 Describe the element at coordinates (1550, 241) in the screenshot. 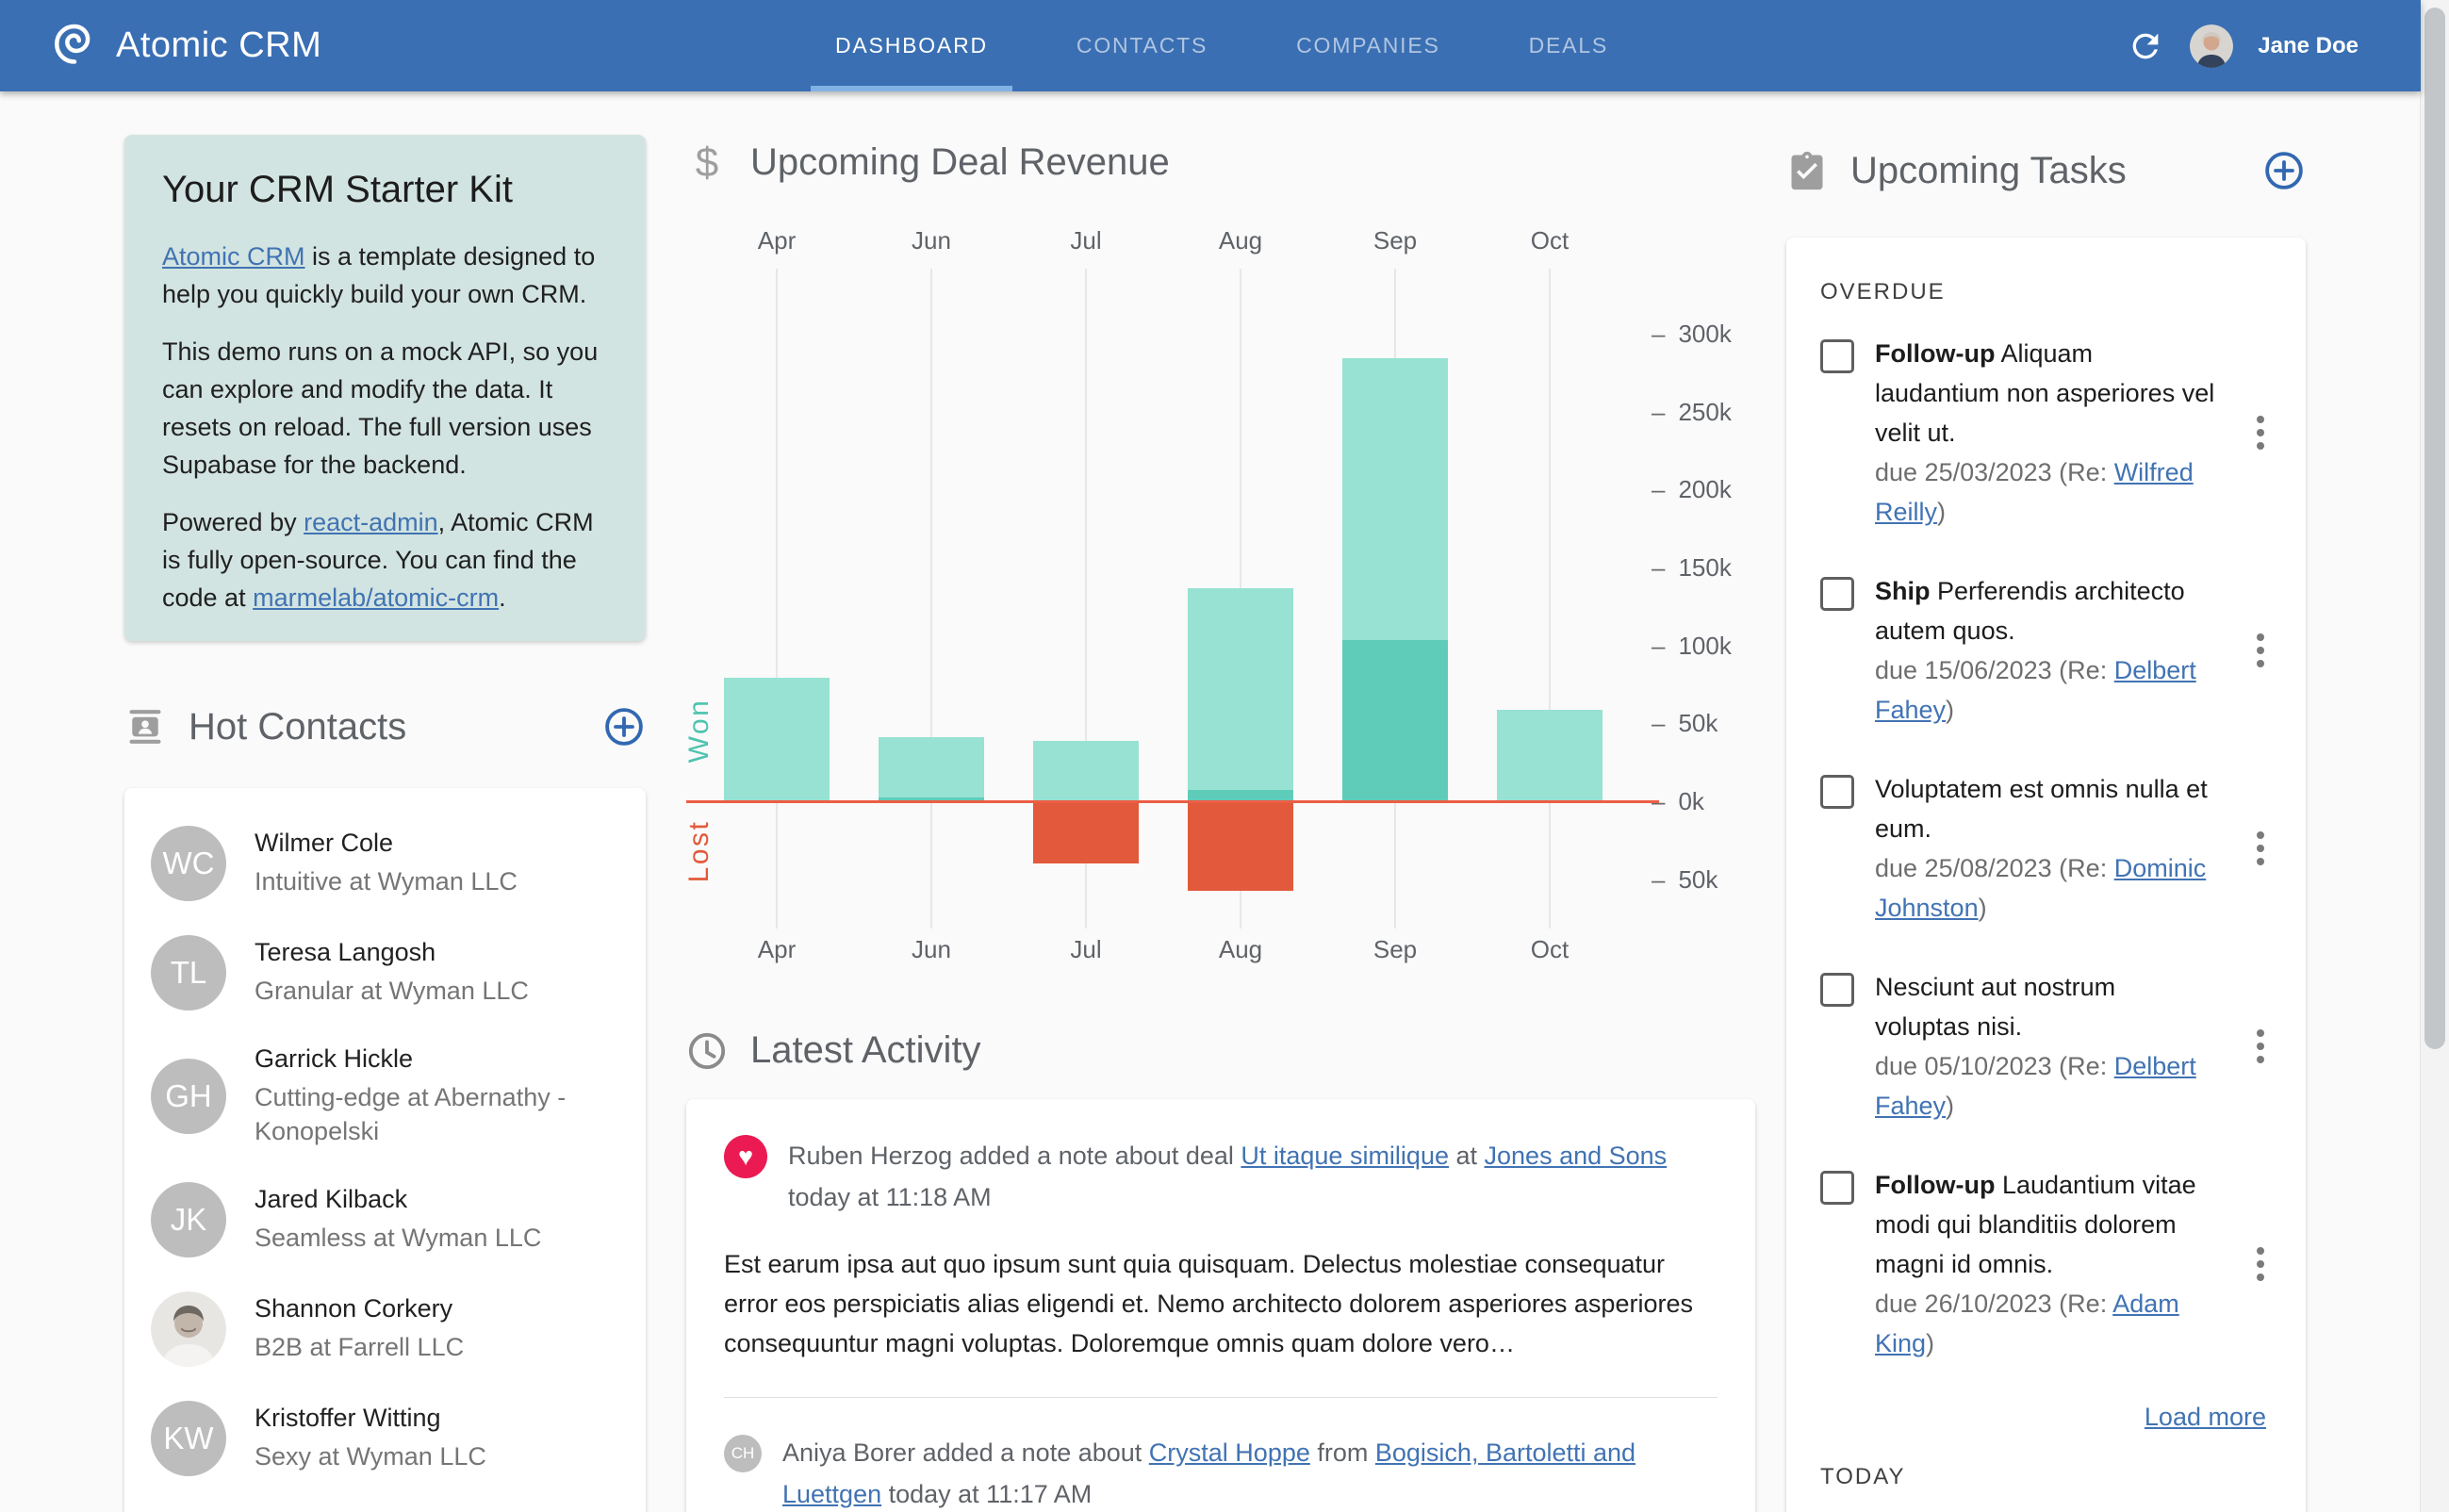

I see `x-axis-label-top: Oct` at that location.